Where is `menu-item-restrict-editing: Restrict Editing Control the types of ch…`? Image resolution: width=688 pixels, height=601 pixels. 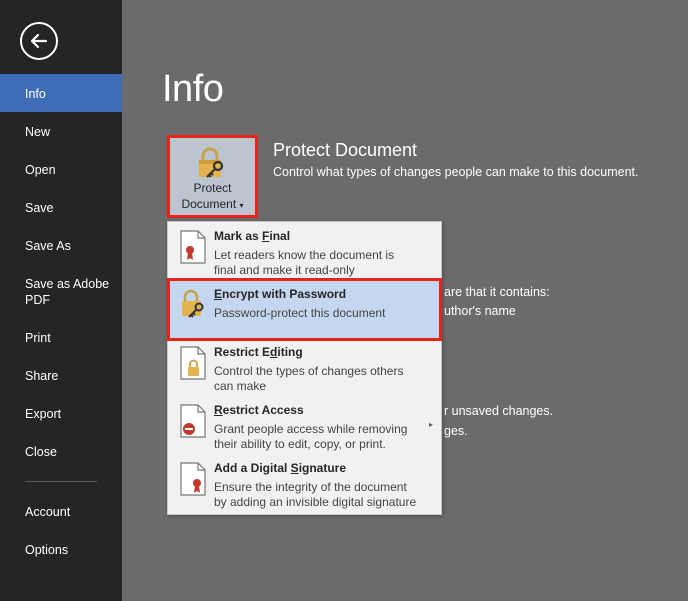
menu-item-restrict-editing: Restrict Editing Control the types of ch… is located at coordinates (304, 367).